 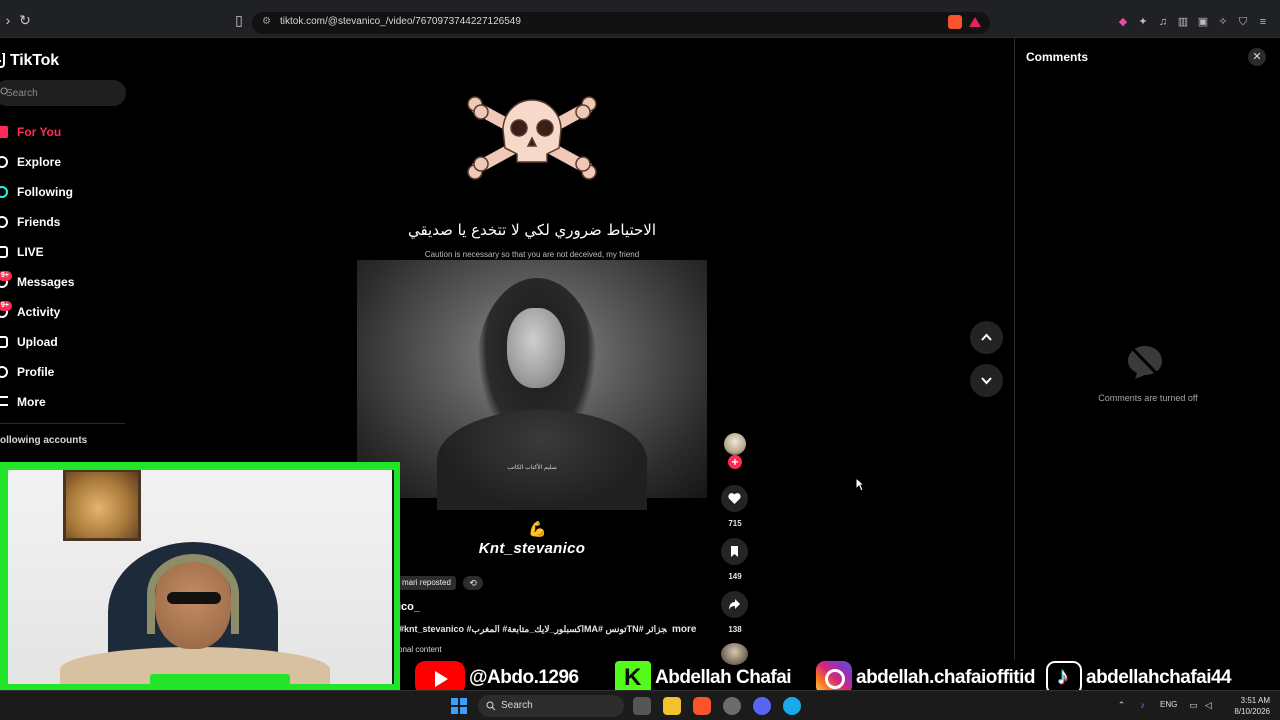 I want to click on clock-date: 8/10/2026, so click(x=1252, y=711).